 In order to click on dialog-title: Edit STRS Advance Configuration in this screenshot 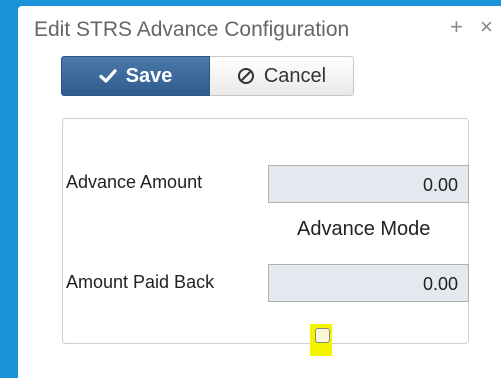, I will do `click(192, 29)`.